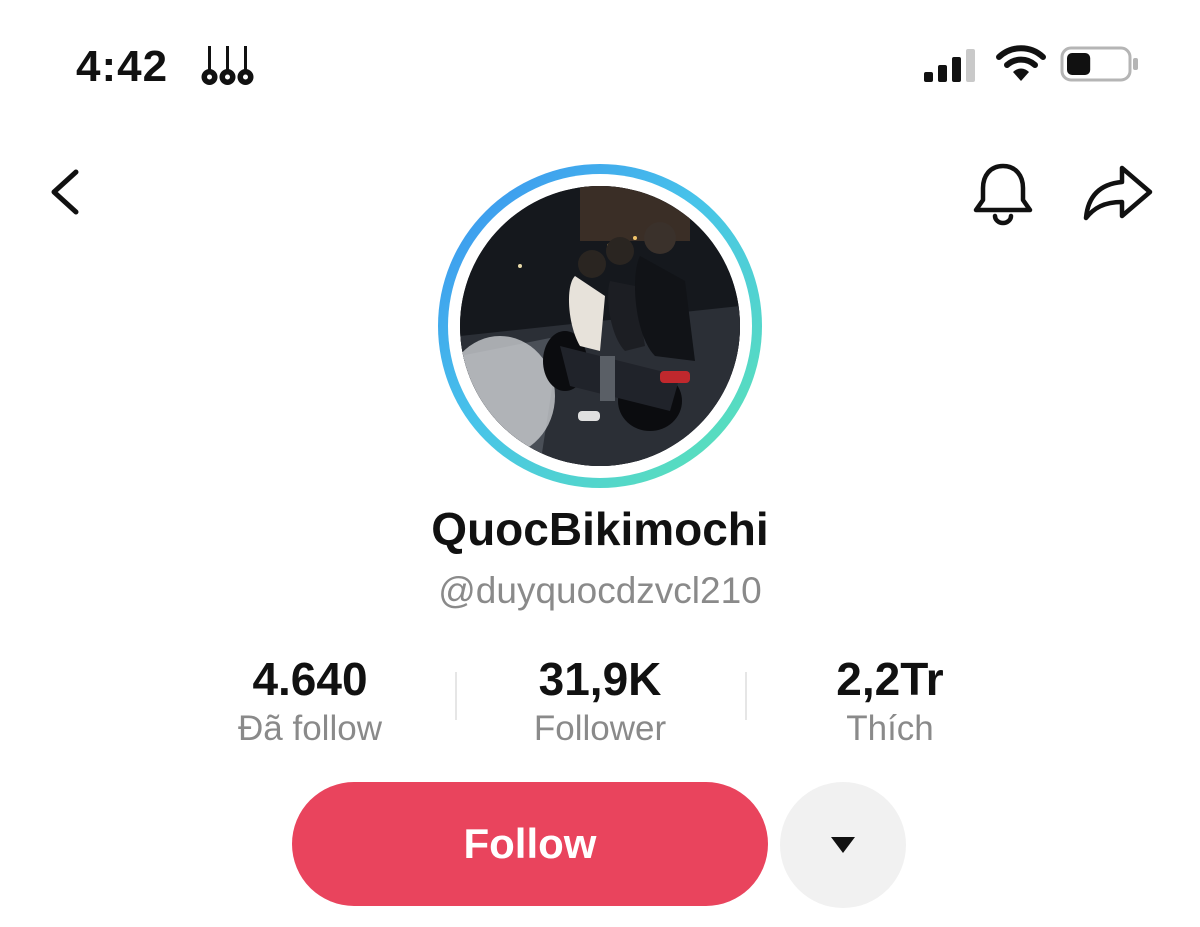  What do you see at coordinates (227, 65) in the screenshot?
I see `music-instruments-icon` at bounding box center [227, 65].